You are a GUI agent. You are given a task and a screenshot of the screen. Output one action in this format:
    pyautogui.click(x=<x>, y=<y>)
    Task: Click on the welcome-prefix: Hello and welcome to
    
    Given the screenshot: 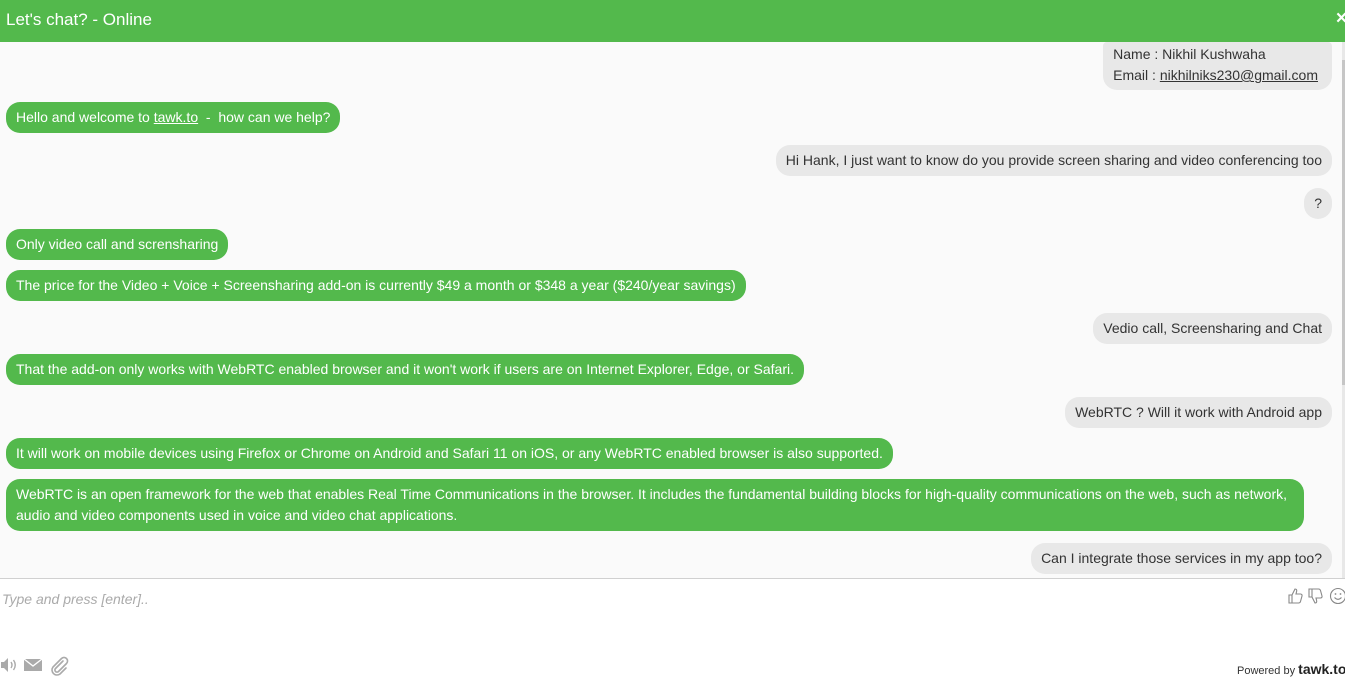 What is the action you would take?
    pyautogui.click(x=85, y=117)
    